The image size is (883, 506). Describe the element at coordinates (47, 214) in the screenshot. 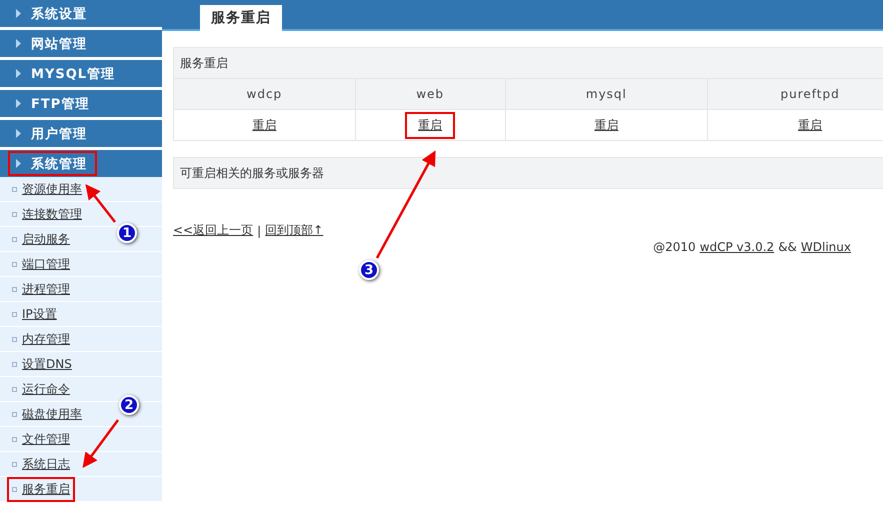

I see `menu-link: 连接数管理` at that location.